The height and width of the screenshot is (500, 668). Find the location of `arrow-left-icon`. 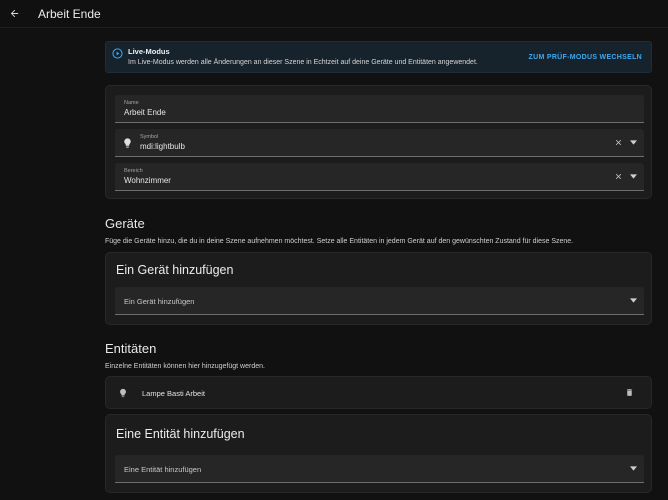

arrow-left-icon is located at coordinates (14, 13).